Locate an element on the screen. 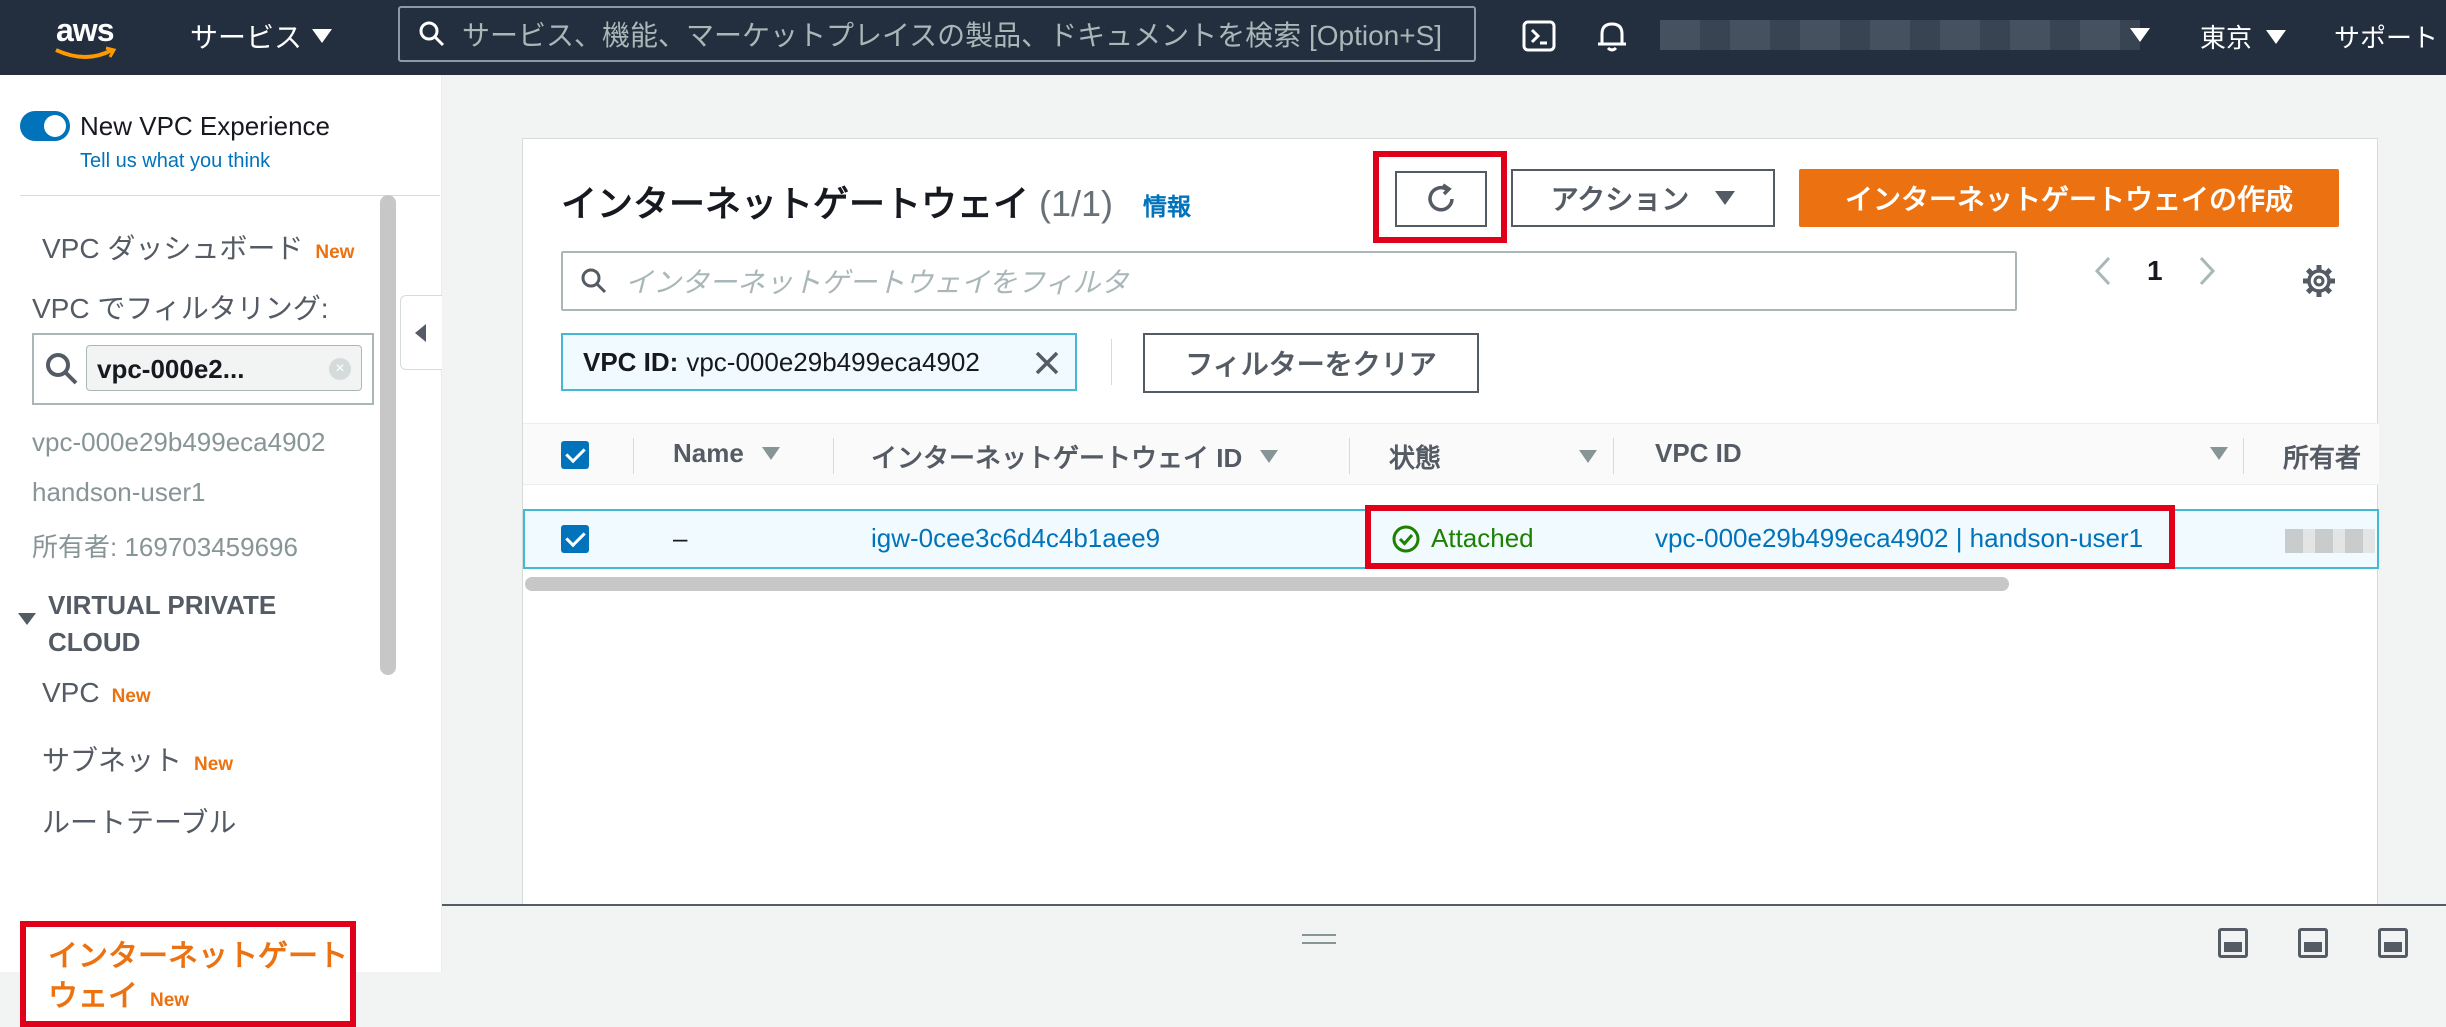  services-menu: サービス is located at coordinates (261, 36).